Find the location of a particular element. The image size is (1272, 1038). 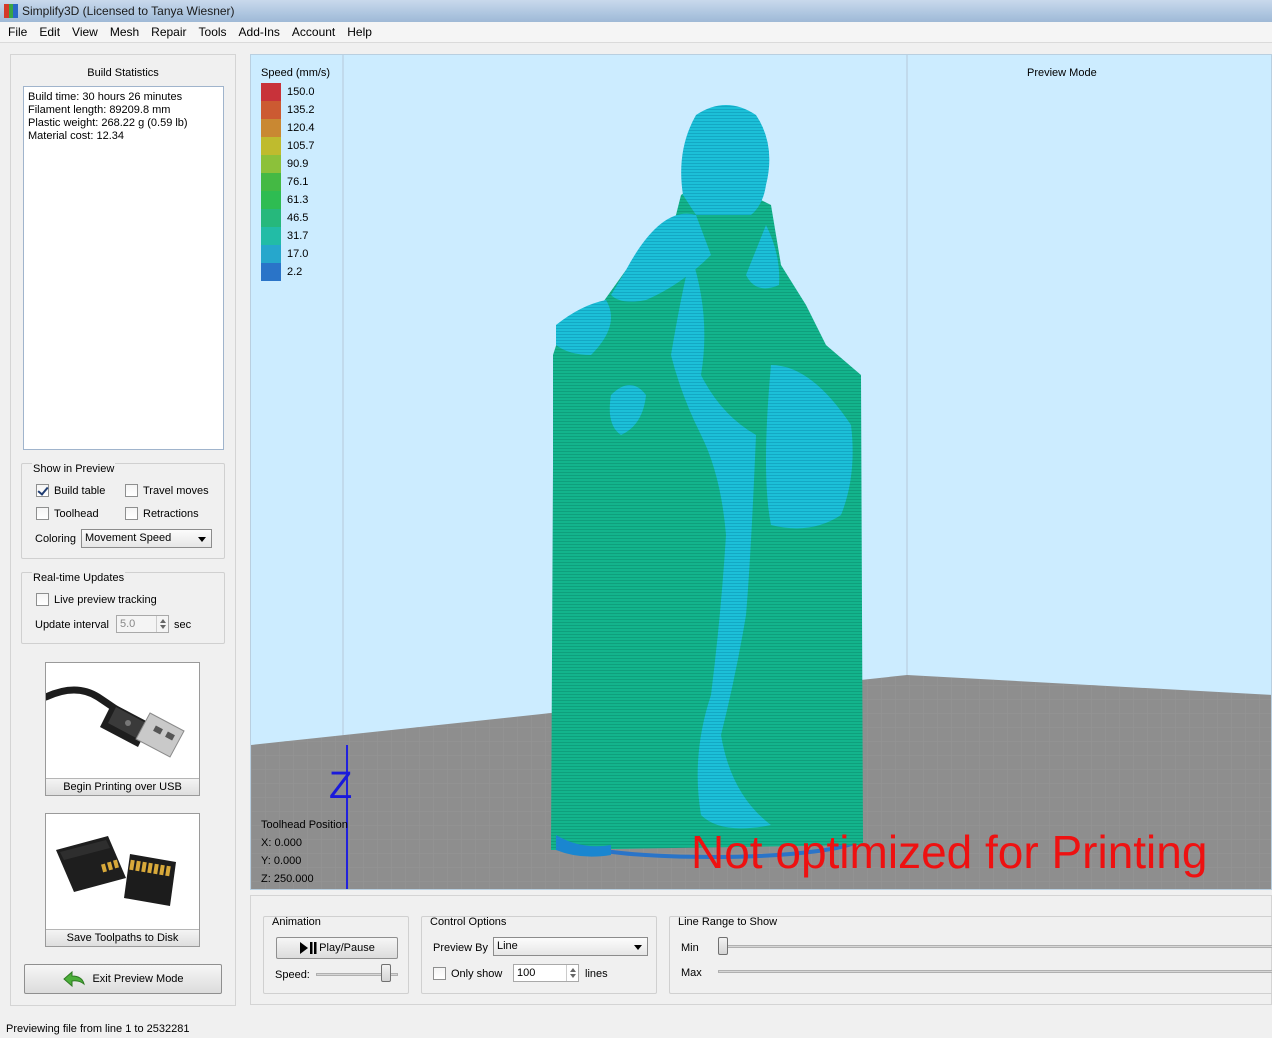

speed-value: 135.2 is located at coordinates (301, 110).